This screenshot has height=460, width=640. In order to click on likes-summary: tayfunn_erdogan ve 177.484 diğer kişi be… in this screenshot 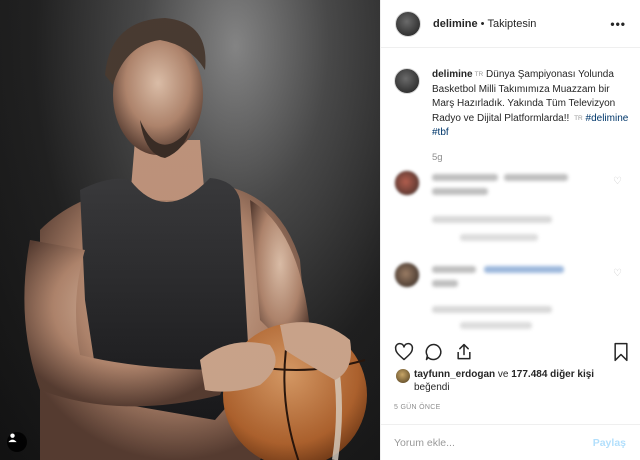, I will do `click(514, 381)`.